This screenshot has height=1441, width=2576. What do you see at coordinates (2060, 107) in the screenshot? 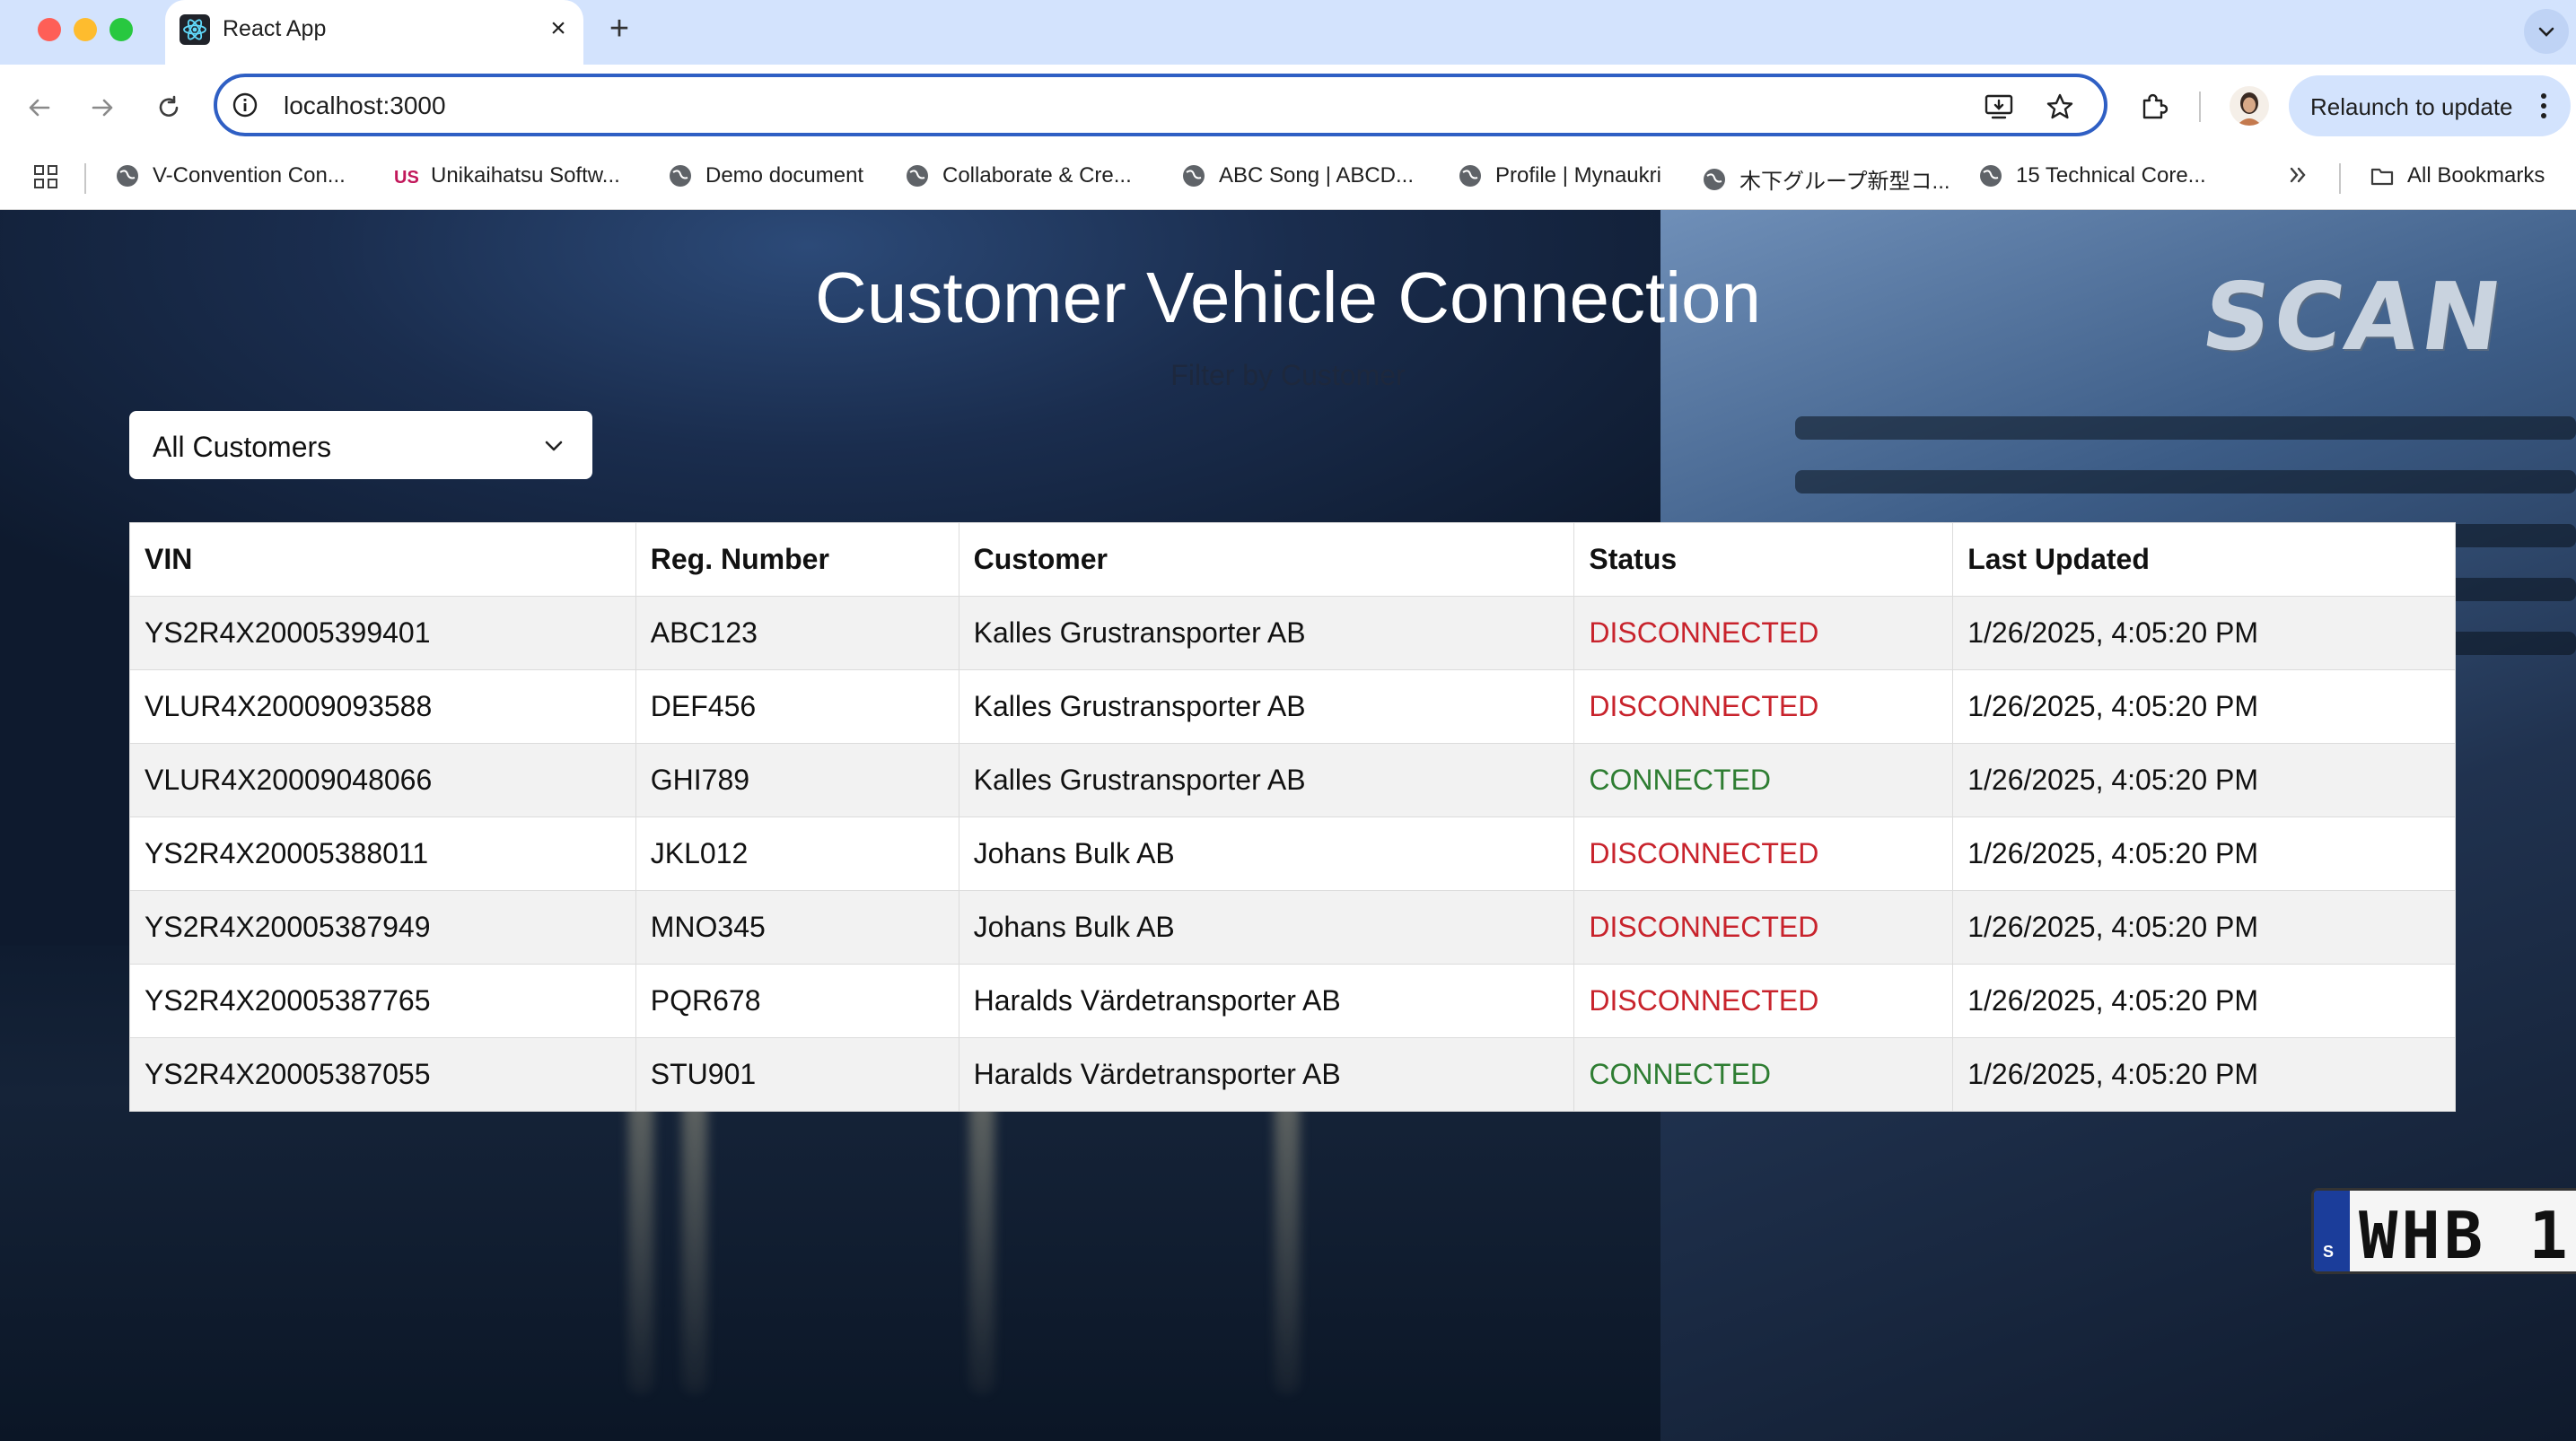
I see `bookmark-star-icon` at bounding box center [2060, 107].